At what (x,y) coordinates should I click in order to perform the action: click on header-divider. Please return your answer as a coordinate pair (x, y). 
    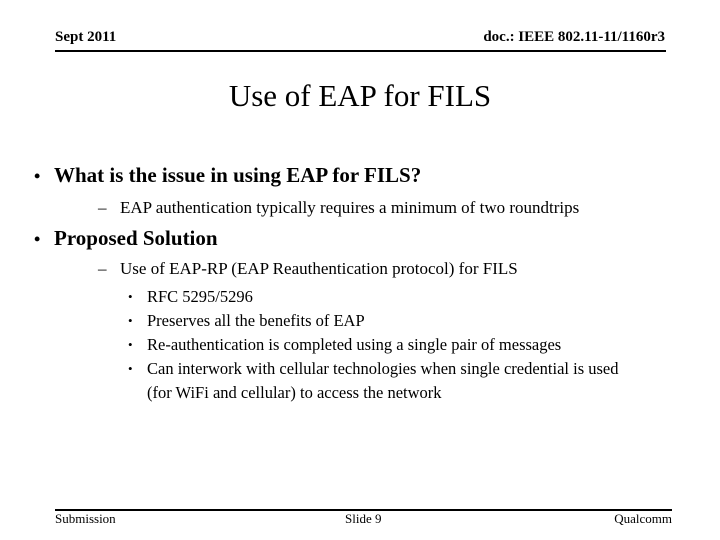
    Looking at the image, I should click on (360, 51).